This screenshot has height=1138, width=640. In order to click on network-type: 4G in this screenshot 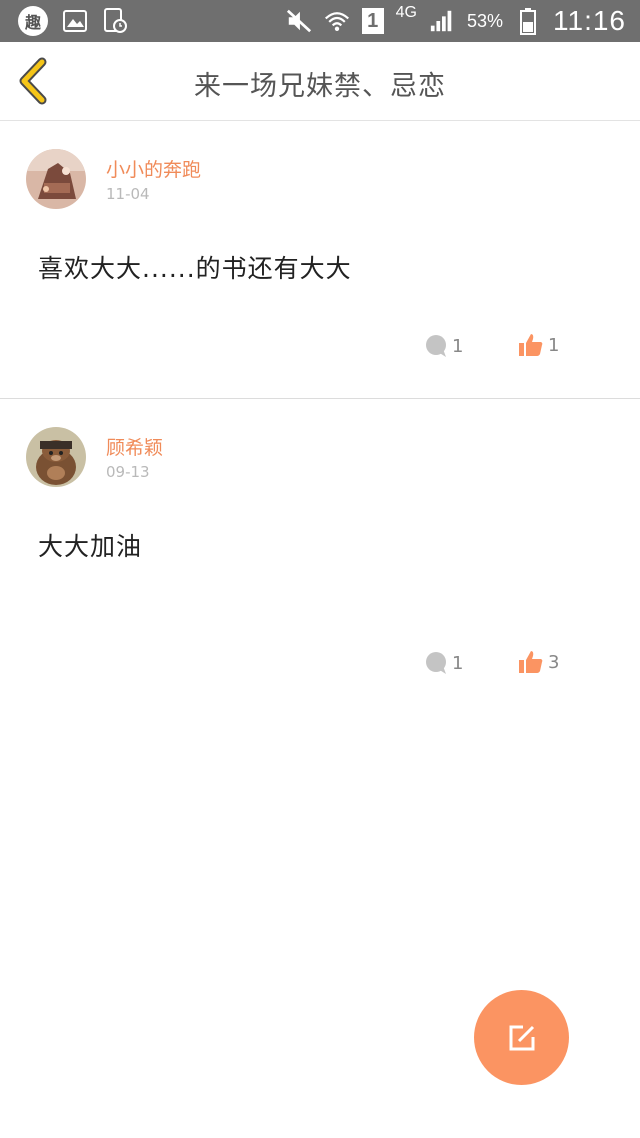, I will do `click(406, 12)`.